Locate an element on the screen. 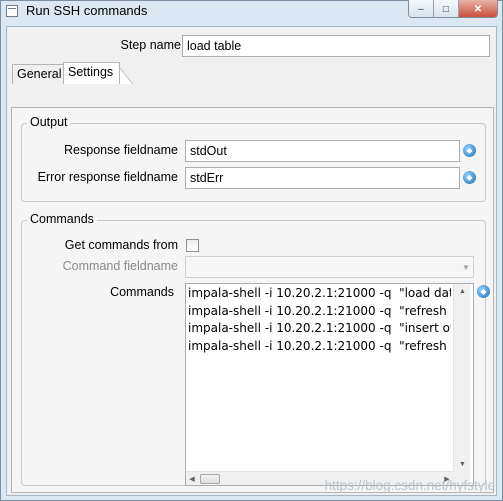 This screenshot has height=501, width=503. response-fieldname-input: stdOut is located at coordinates (322, 151).